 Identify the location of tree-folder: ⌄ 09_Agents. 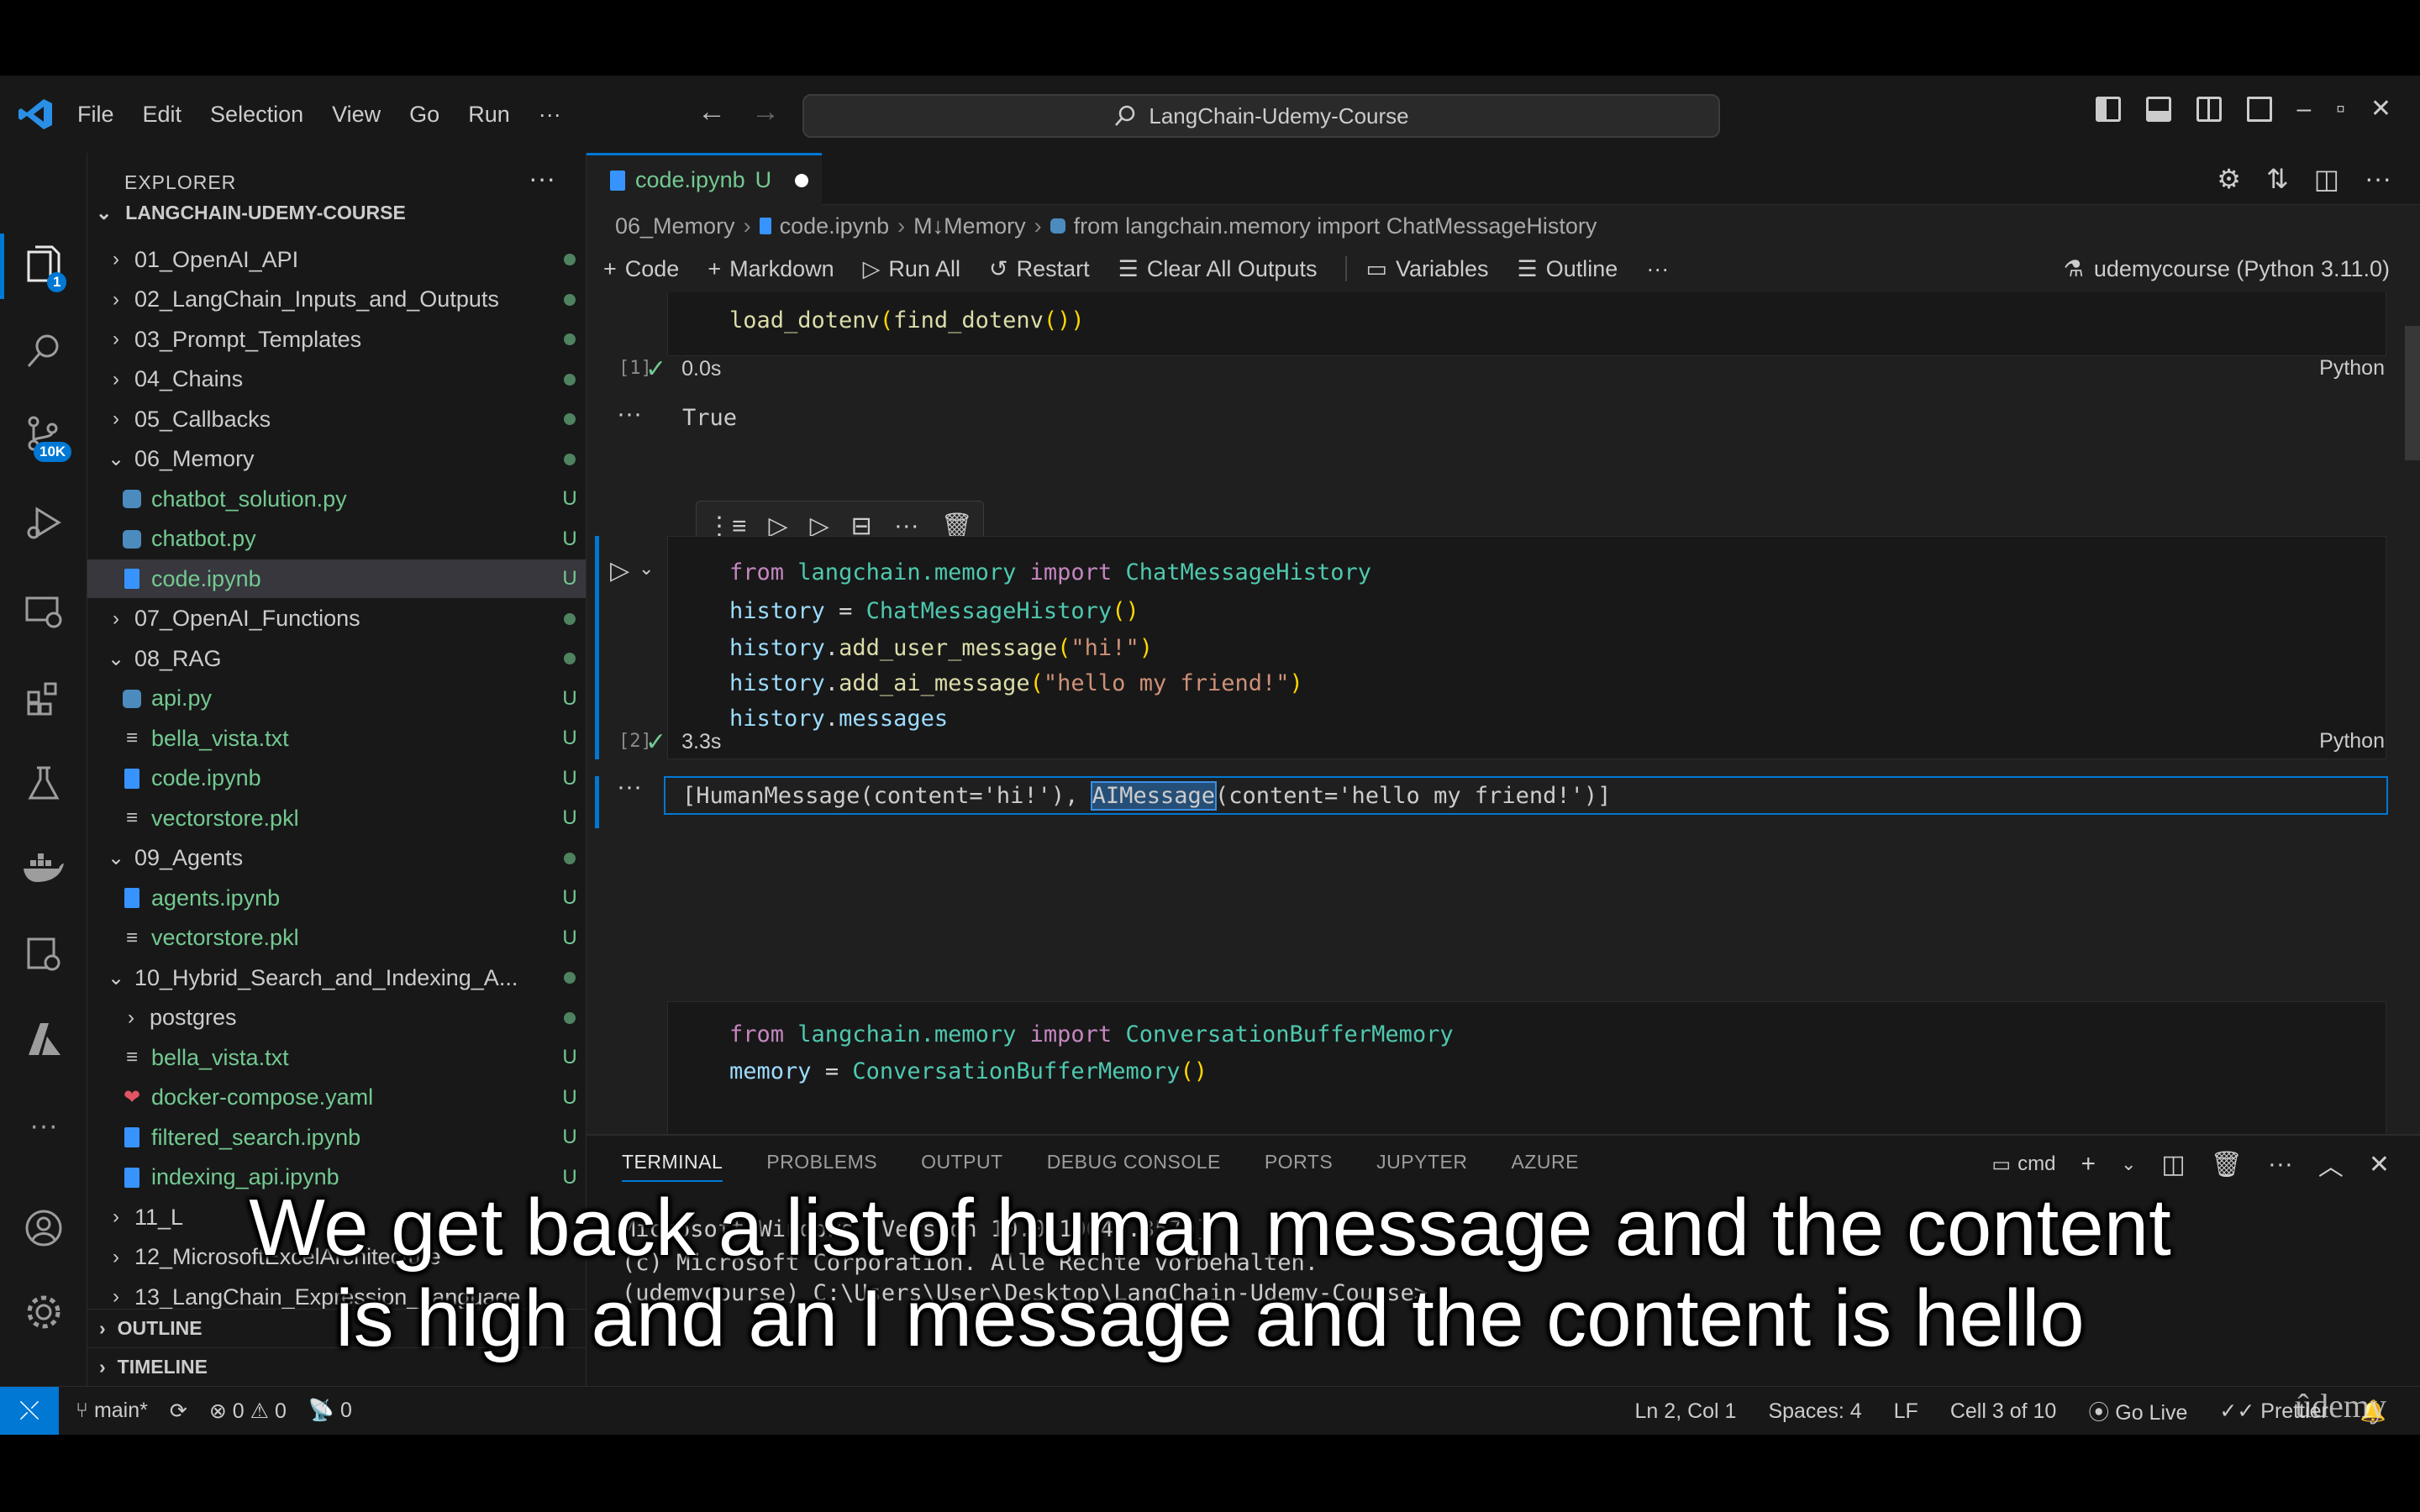
(337, 858).